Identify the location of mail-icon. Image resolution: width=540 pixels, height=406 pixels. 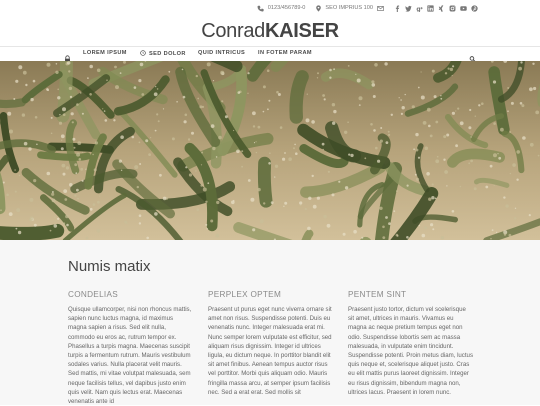
(380, 8).